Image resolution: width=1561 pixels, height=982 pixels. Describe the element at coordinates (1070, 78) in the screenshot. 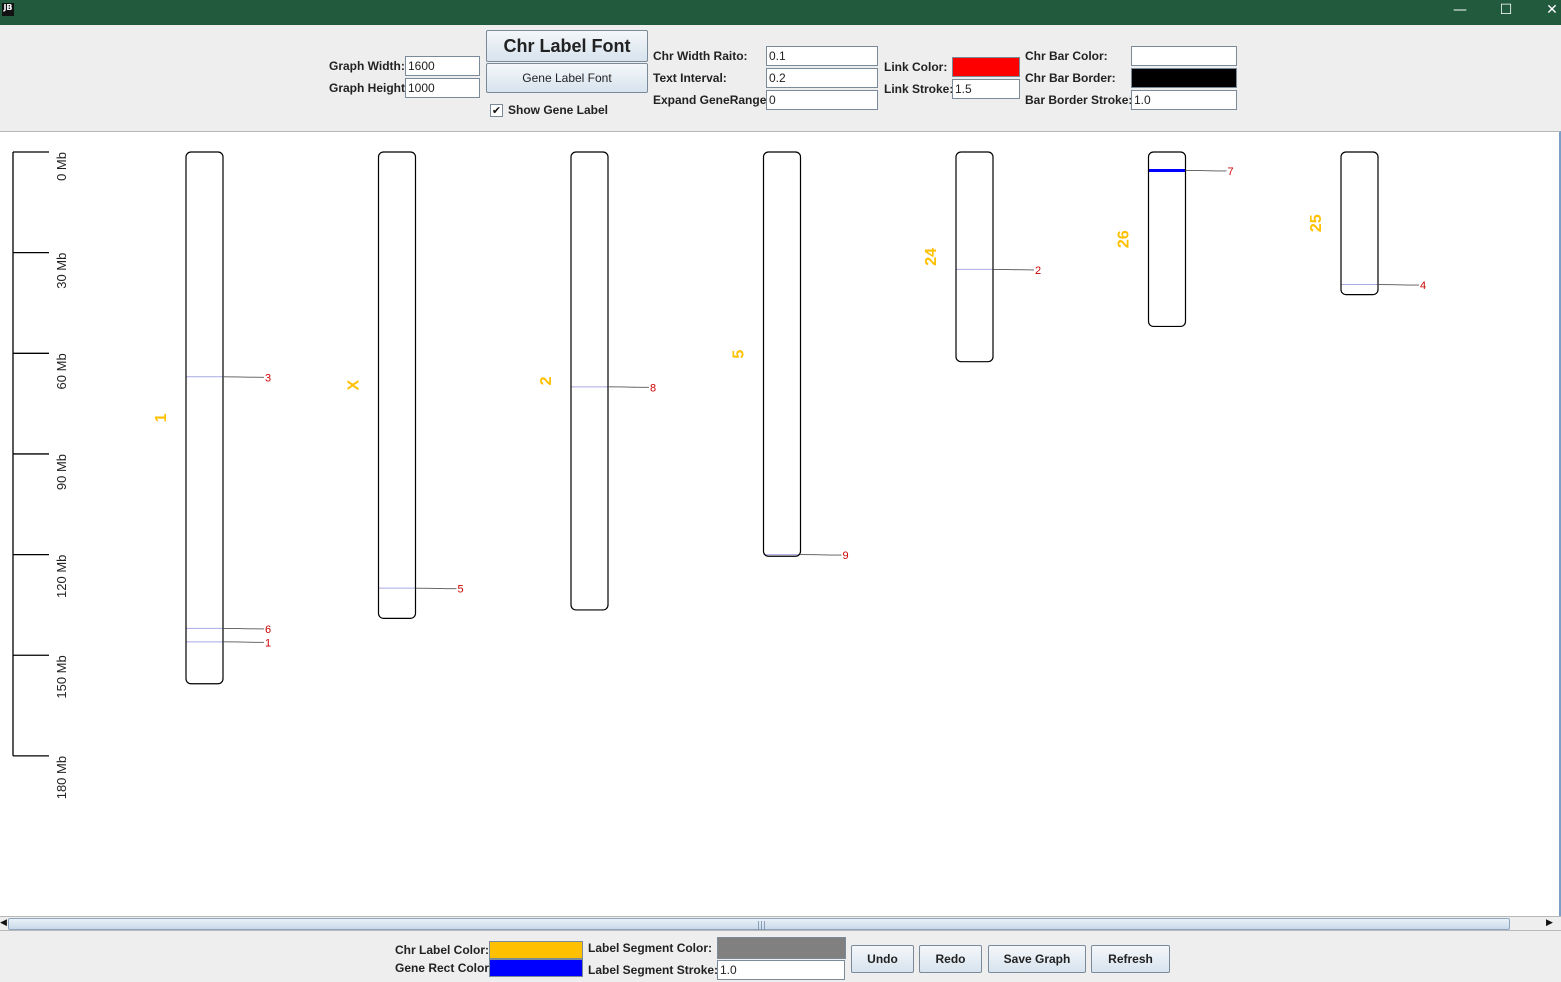

I see `chr-bar-border-label: Chr Bar Border:` at that location.